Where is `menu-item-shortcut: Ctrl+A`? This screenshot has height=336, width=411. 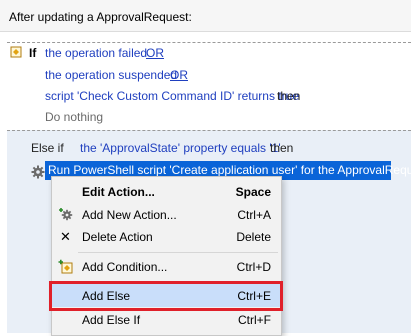 menu-item-shortcut: Ctrl+A is located at coordinates (254, 215).